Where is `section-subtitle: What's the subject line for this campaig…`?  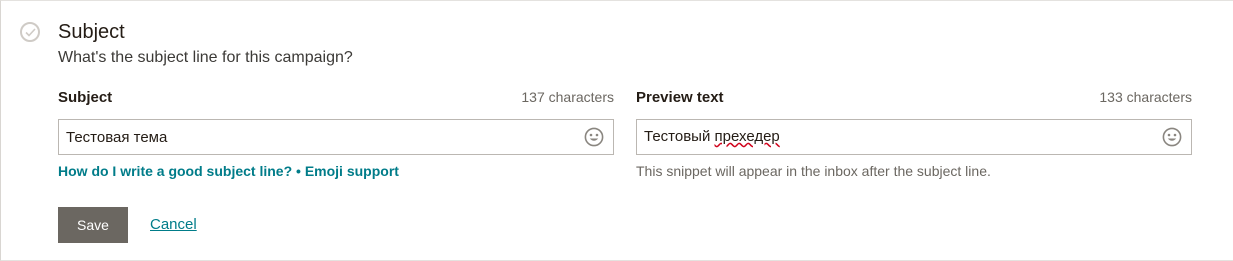
section-subtitle: What's the subject line for this campaig… is located at coordinates (205, 57).